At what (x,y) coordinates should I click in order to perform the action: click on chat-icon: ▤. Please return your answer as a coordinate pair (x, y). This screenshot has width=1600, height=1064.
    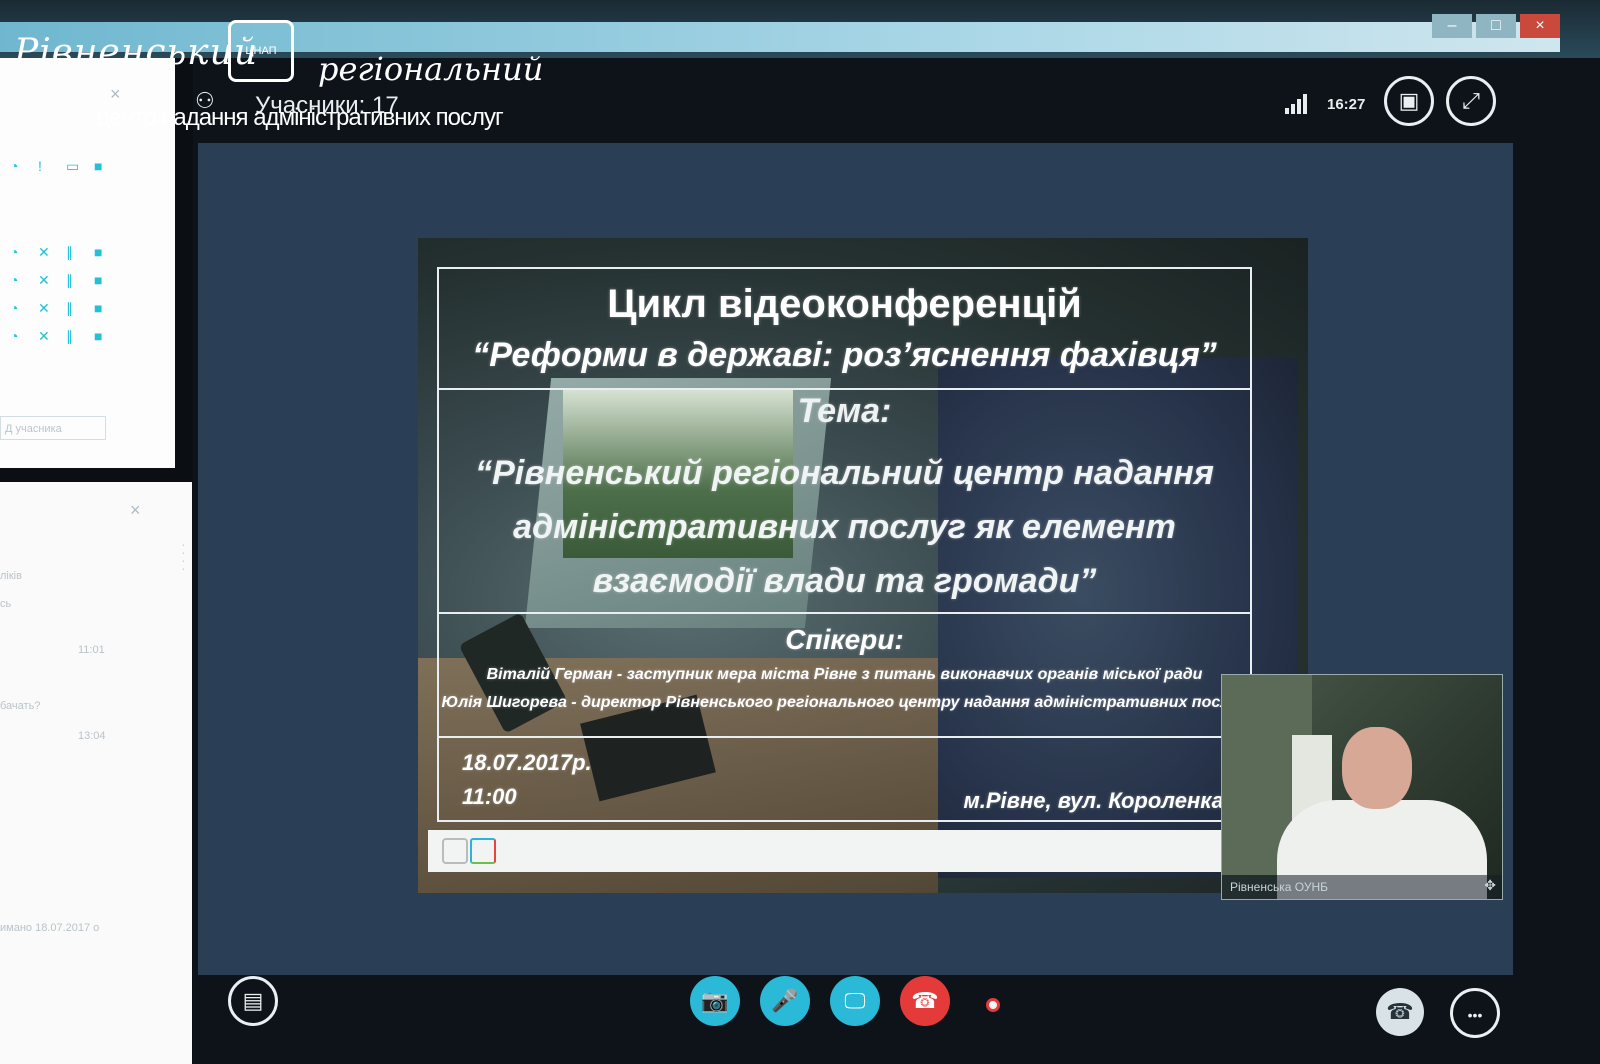
    Looking at the image, I should click on (253, 1000).